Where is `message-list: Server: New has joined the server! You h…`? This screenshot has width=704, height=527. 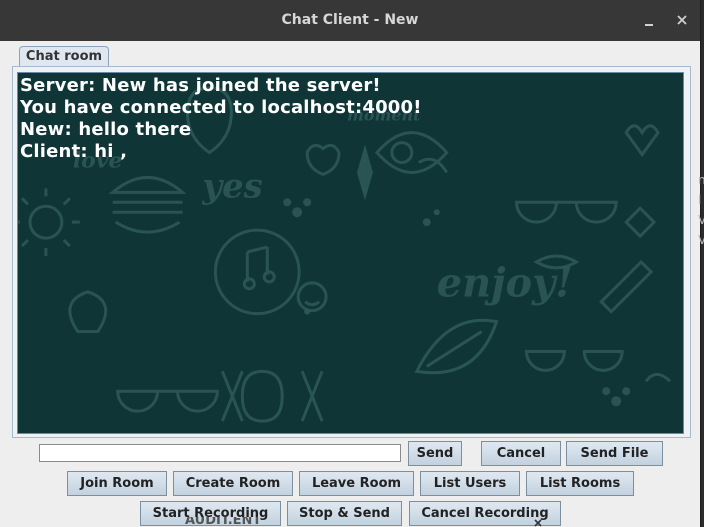
message-list: Server: New has joined the server! You h… is located at coordinates (221, 119).